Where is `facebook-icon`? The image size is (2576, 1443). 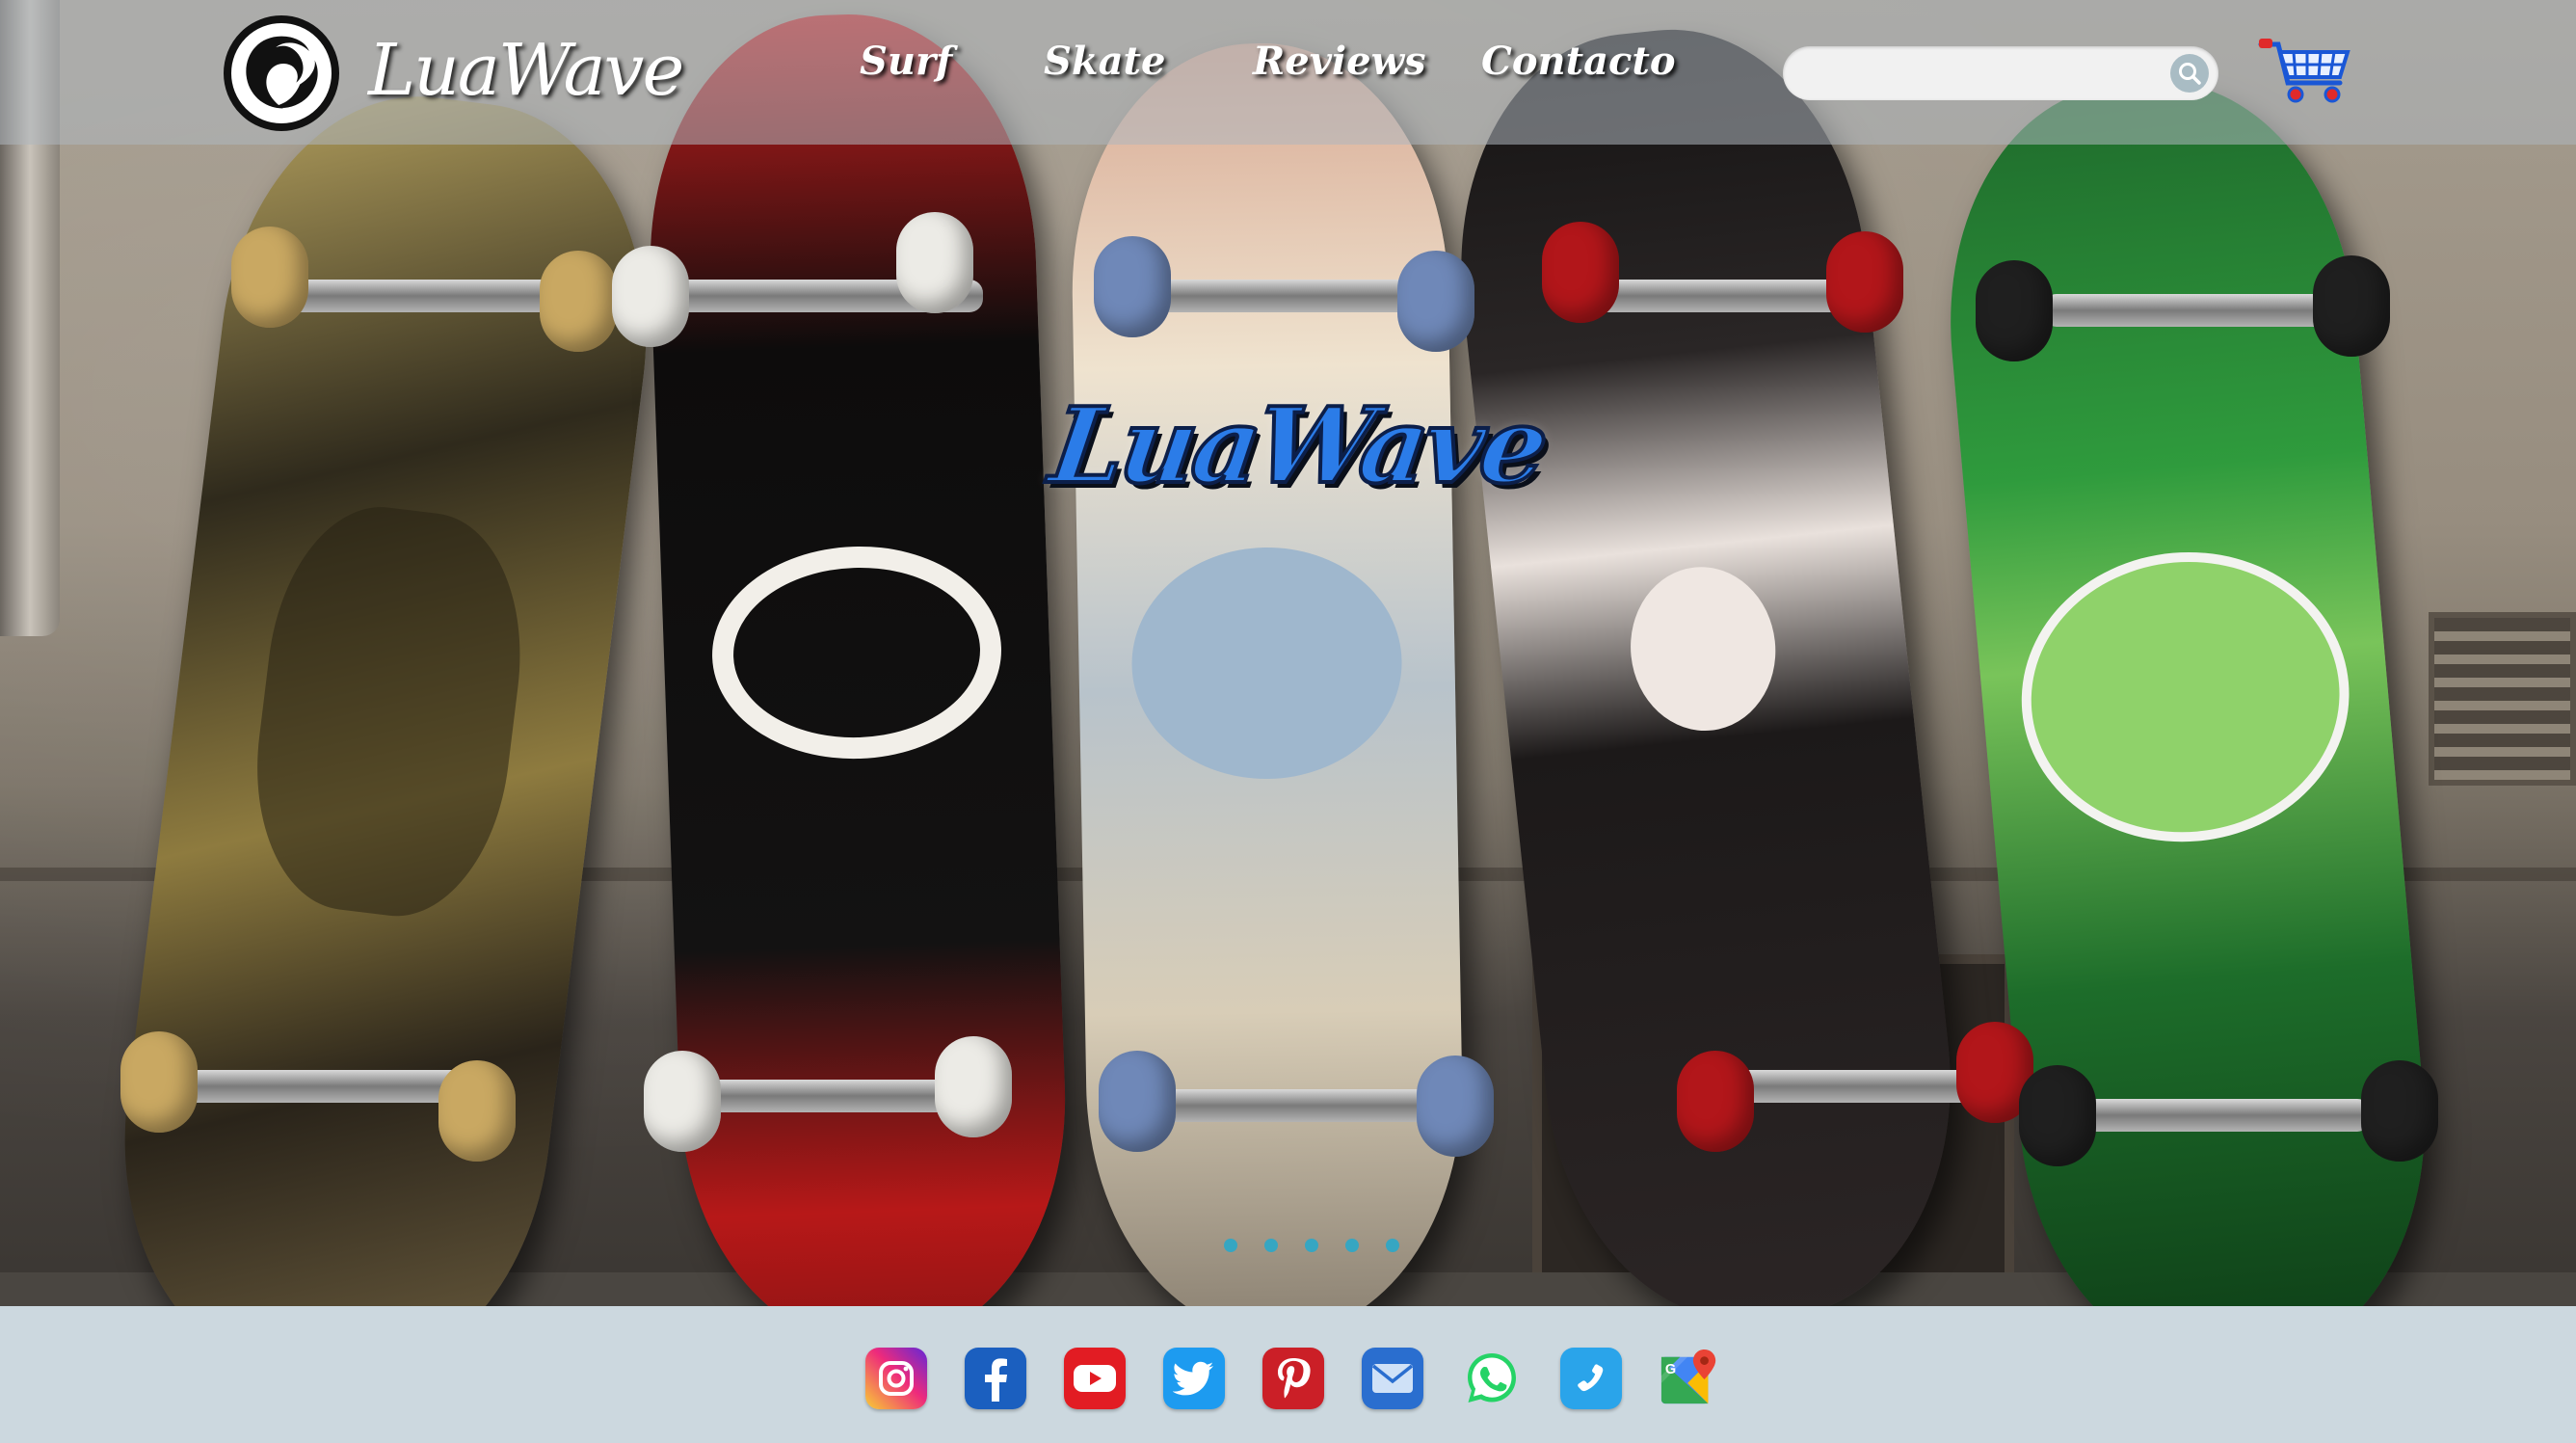
facebook-icon is located at coordinates (996, 1380).